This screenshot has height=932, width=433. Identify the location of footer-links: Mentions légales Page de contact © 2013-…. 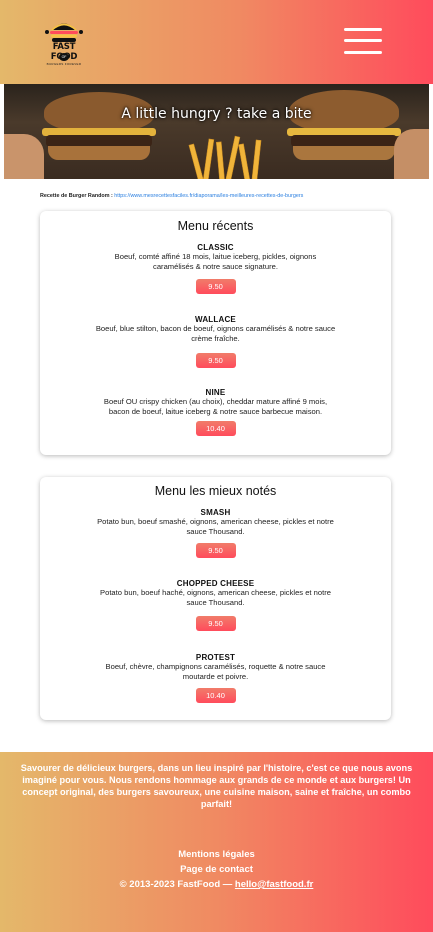
(216, 869).